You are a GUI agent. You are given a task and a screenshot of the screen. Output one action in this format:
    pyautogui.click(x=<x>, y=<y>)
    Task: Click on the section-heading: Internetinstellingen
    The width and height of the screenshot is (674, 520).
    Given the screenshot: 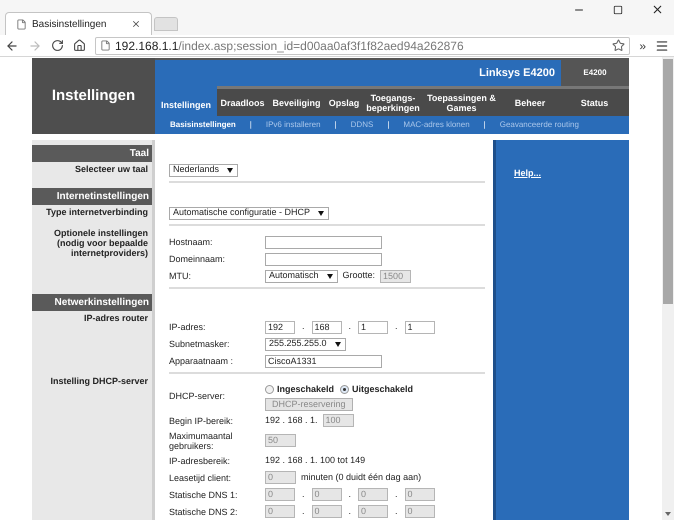 What is the action you would take?
    pyautogui.click(x=92, y=196)
    